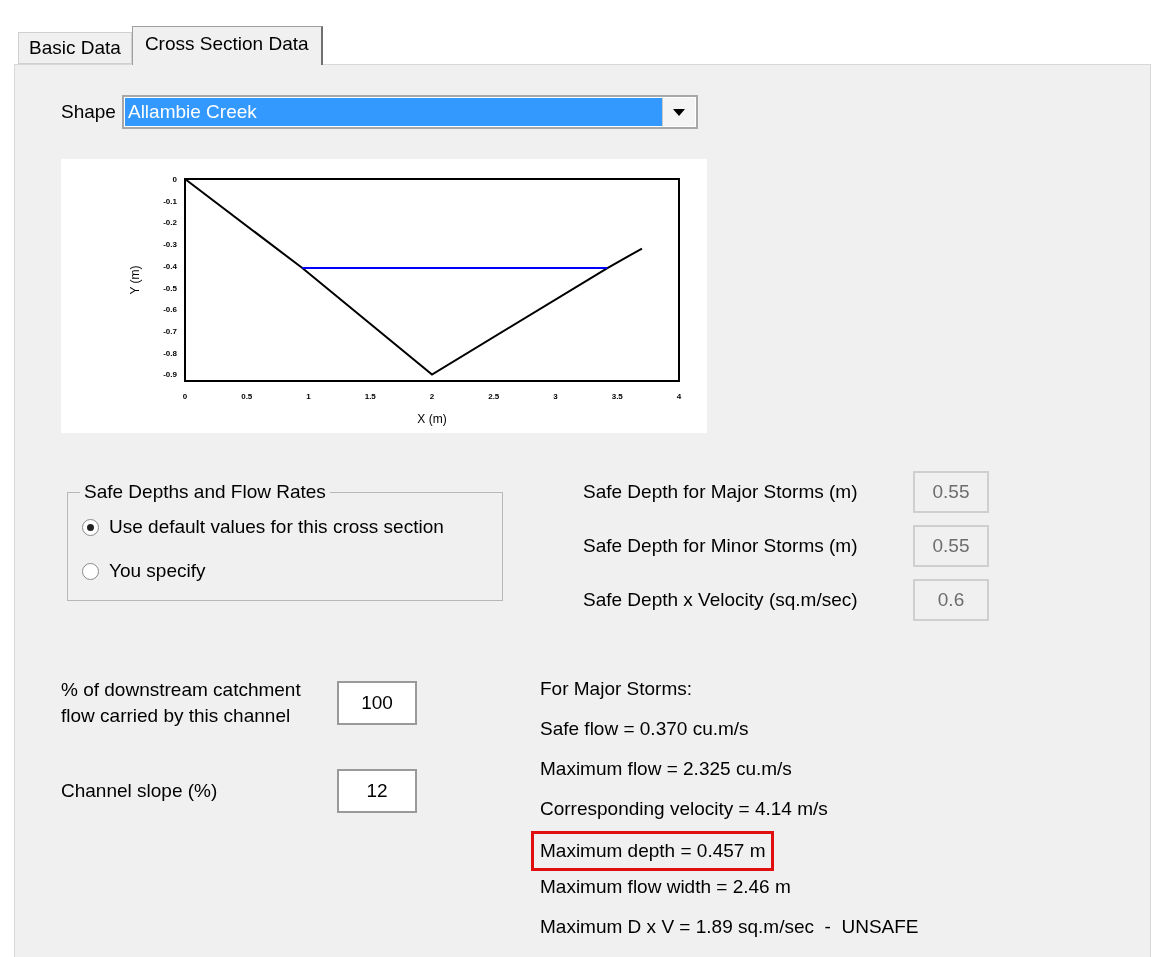 The height and width of the screenshot is (957, 1159). What do you see at coordinates (494, 396) in the screenshot?
I see `x-tick-label: 2.5` at bounding box center [494, 396].